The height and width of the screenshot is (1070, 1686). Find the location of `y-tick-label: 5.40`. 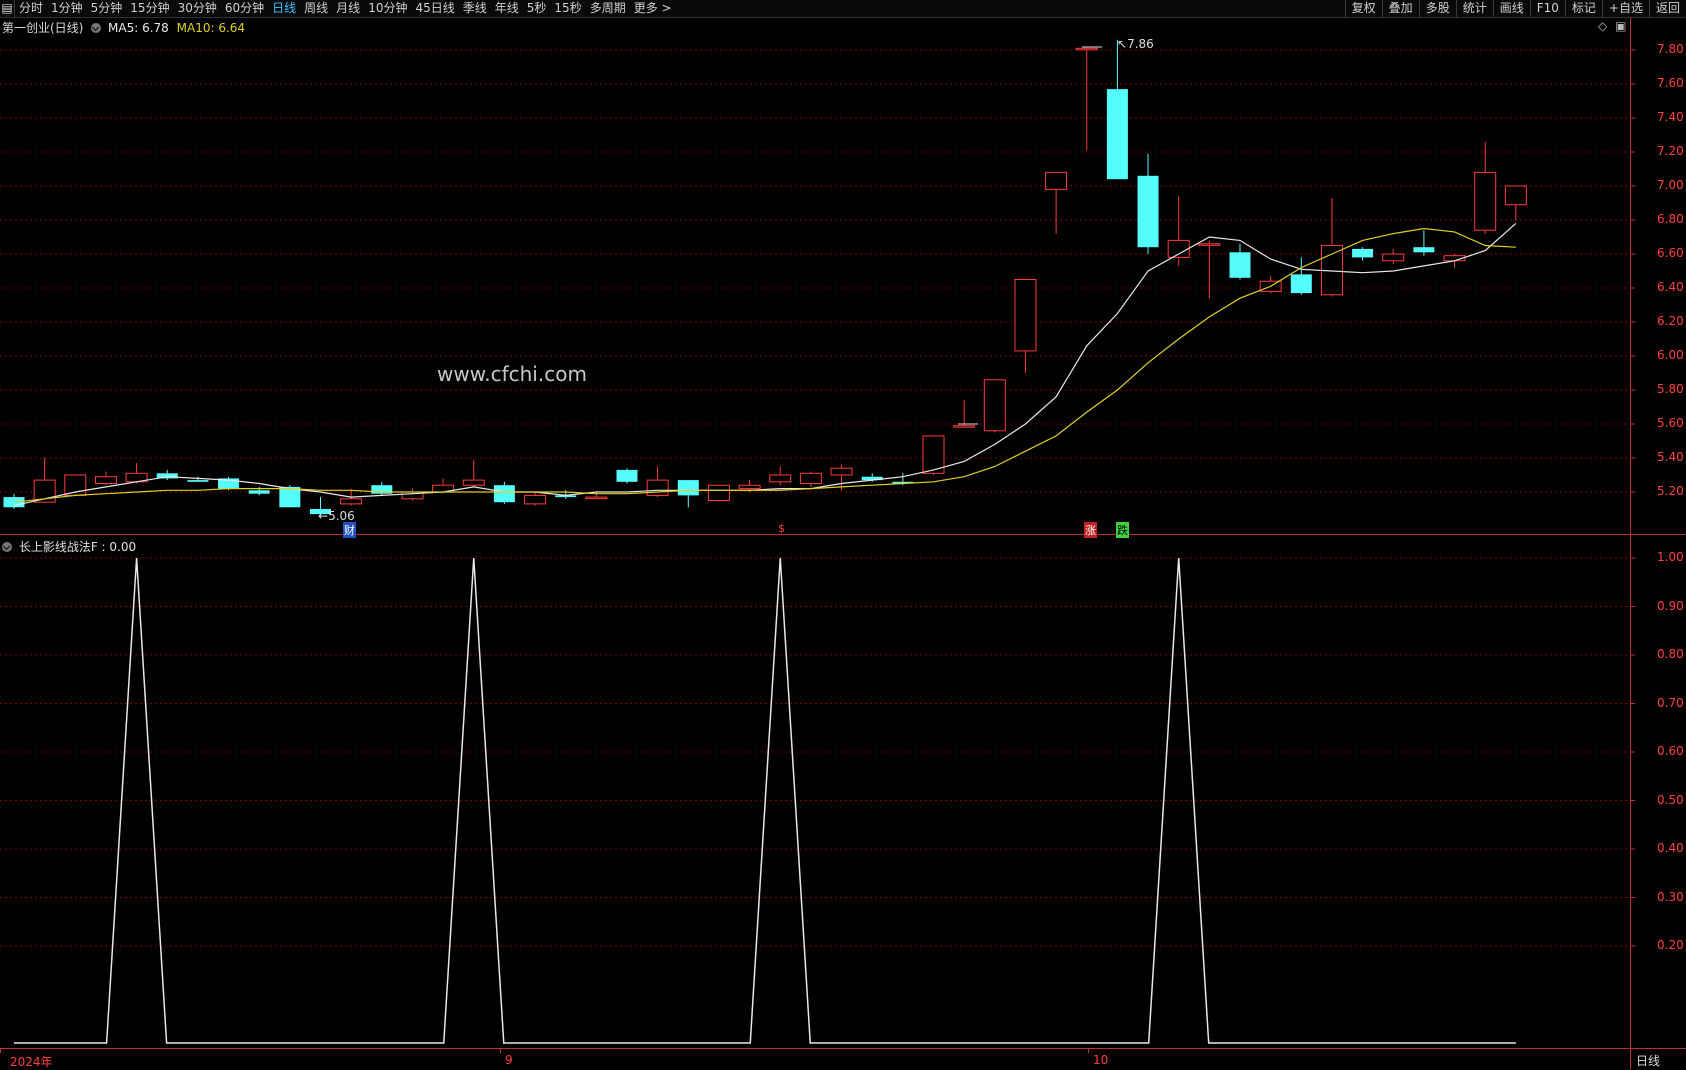

y-tick-label: 5.40 is located at coordinates (1670, 457).